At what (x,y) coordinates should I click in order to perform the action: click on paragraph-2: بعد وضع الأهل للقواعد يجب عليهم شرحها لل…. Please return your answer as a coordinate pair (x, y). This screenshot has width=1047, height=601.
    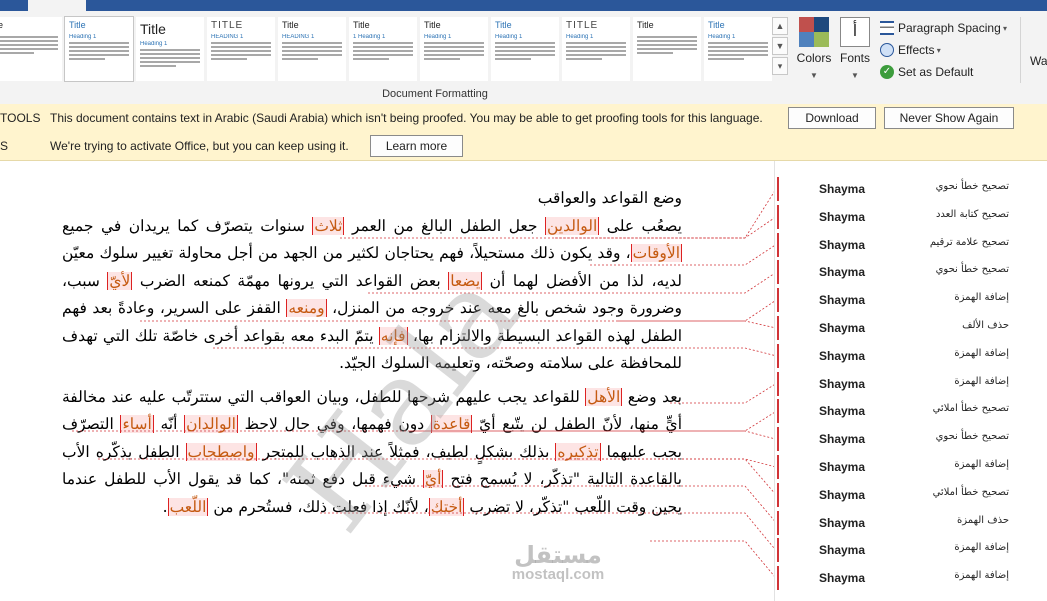
    Looking at the image, I should click on (372, 451).